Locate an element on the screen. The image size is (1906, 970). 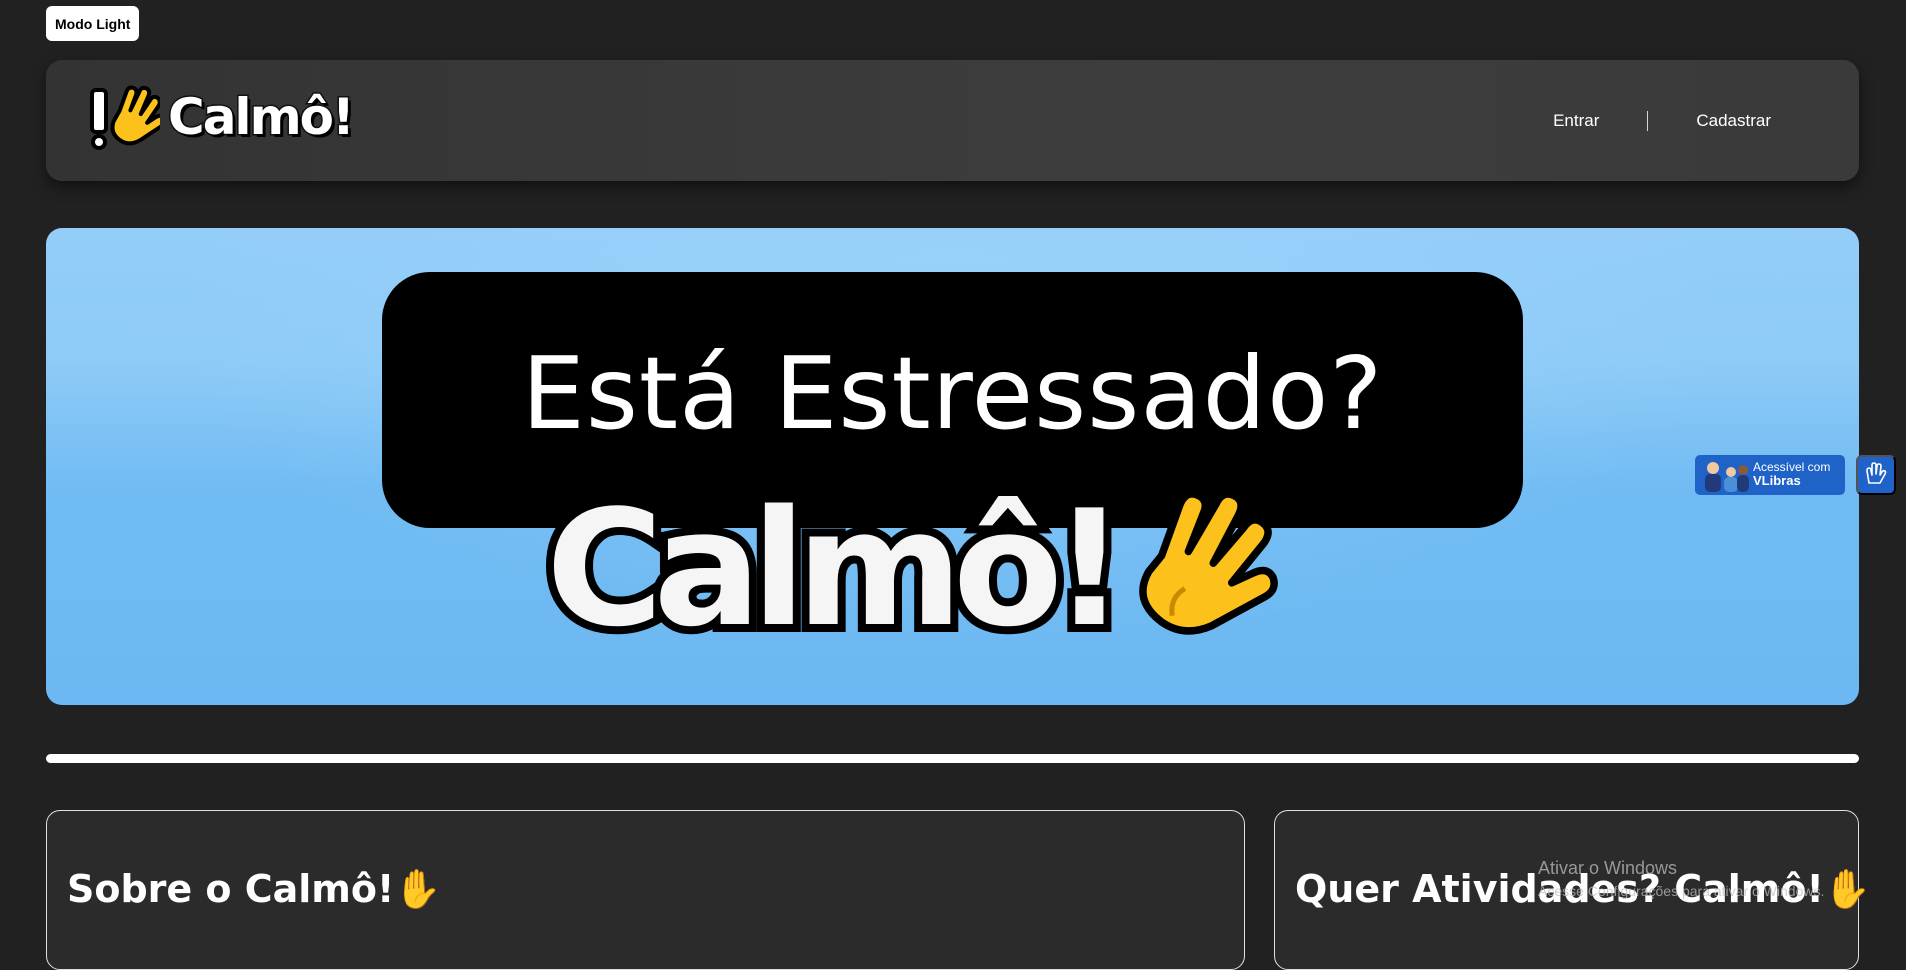
about-title: Sobre o Calmô!✋ is located at coordinates (254, 889).